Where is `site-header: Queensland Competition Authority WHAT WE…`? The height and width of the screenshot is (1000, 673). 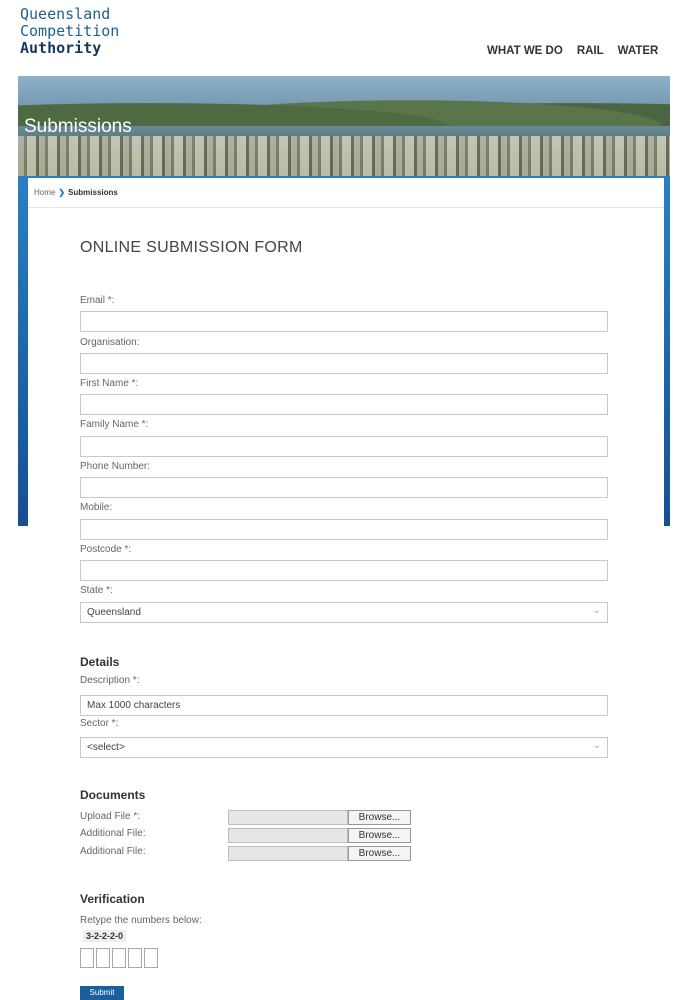 site-header: Queensland Competition Authority WHAT WE… is located at coordinates (336, 38).